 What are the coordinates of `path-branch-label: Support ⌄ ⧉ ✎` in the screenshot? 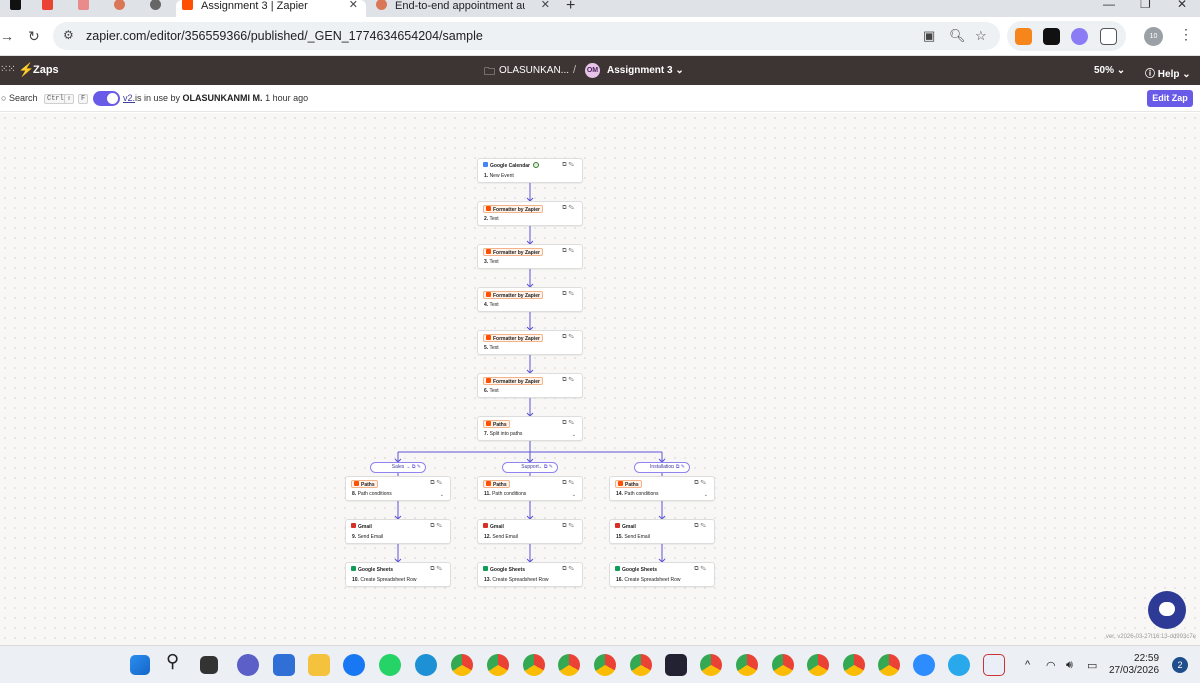 It's located at (530, 467).